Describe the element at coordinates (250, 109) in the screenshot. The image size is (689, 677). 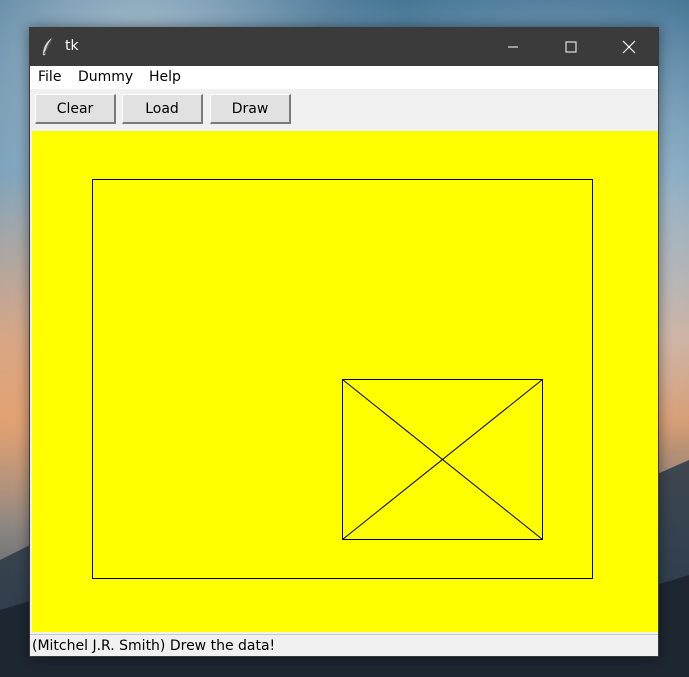
I see `draw-button: Draw` at that location.